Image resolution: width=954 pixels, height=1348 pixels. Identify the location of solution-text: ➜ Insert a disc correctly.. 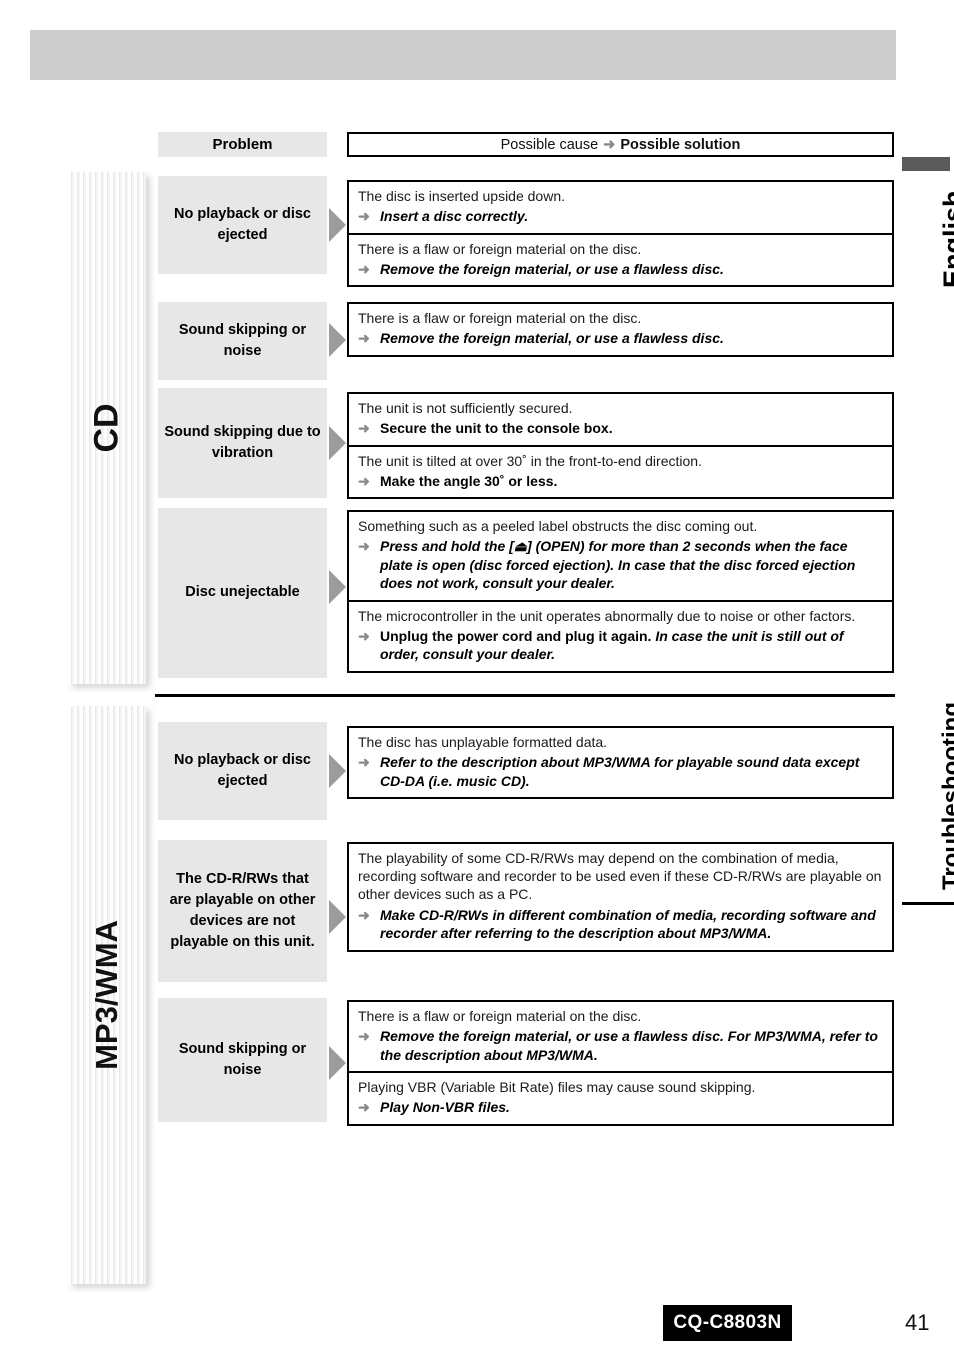
(621, 216).